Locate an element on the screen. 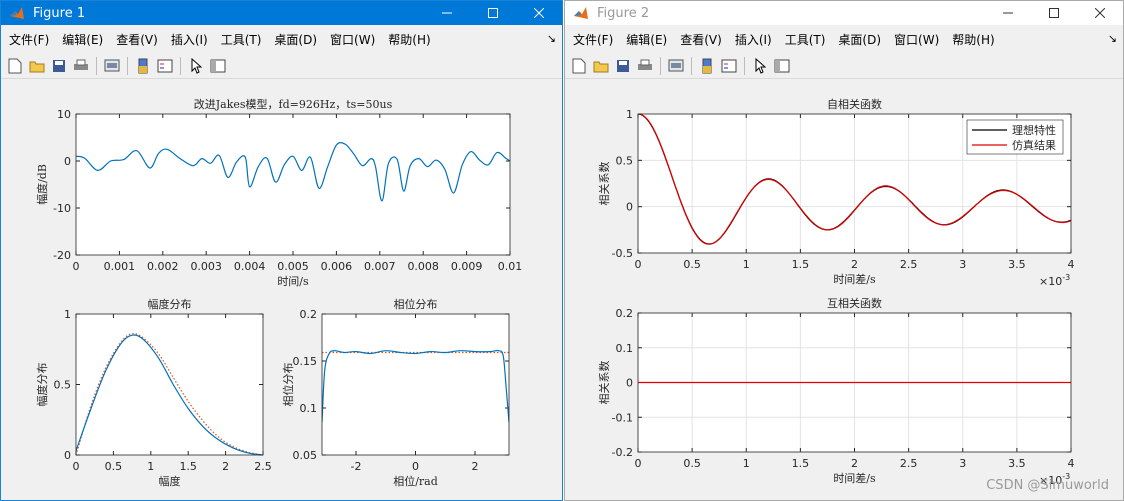 The width and height of the screenshot is (1124, 501). y-tick-label: 0.15 is located at coordinates (305, 361).